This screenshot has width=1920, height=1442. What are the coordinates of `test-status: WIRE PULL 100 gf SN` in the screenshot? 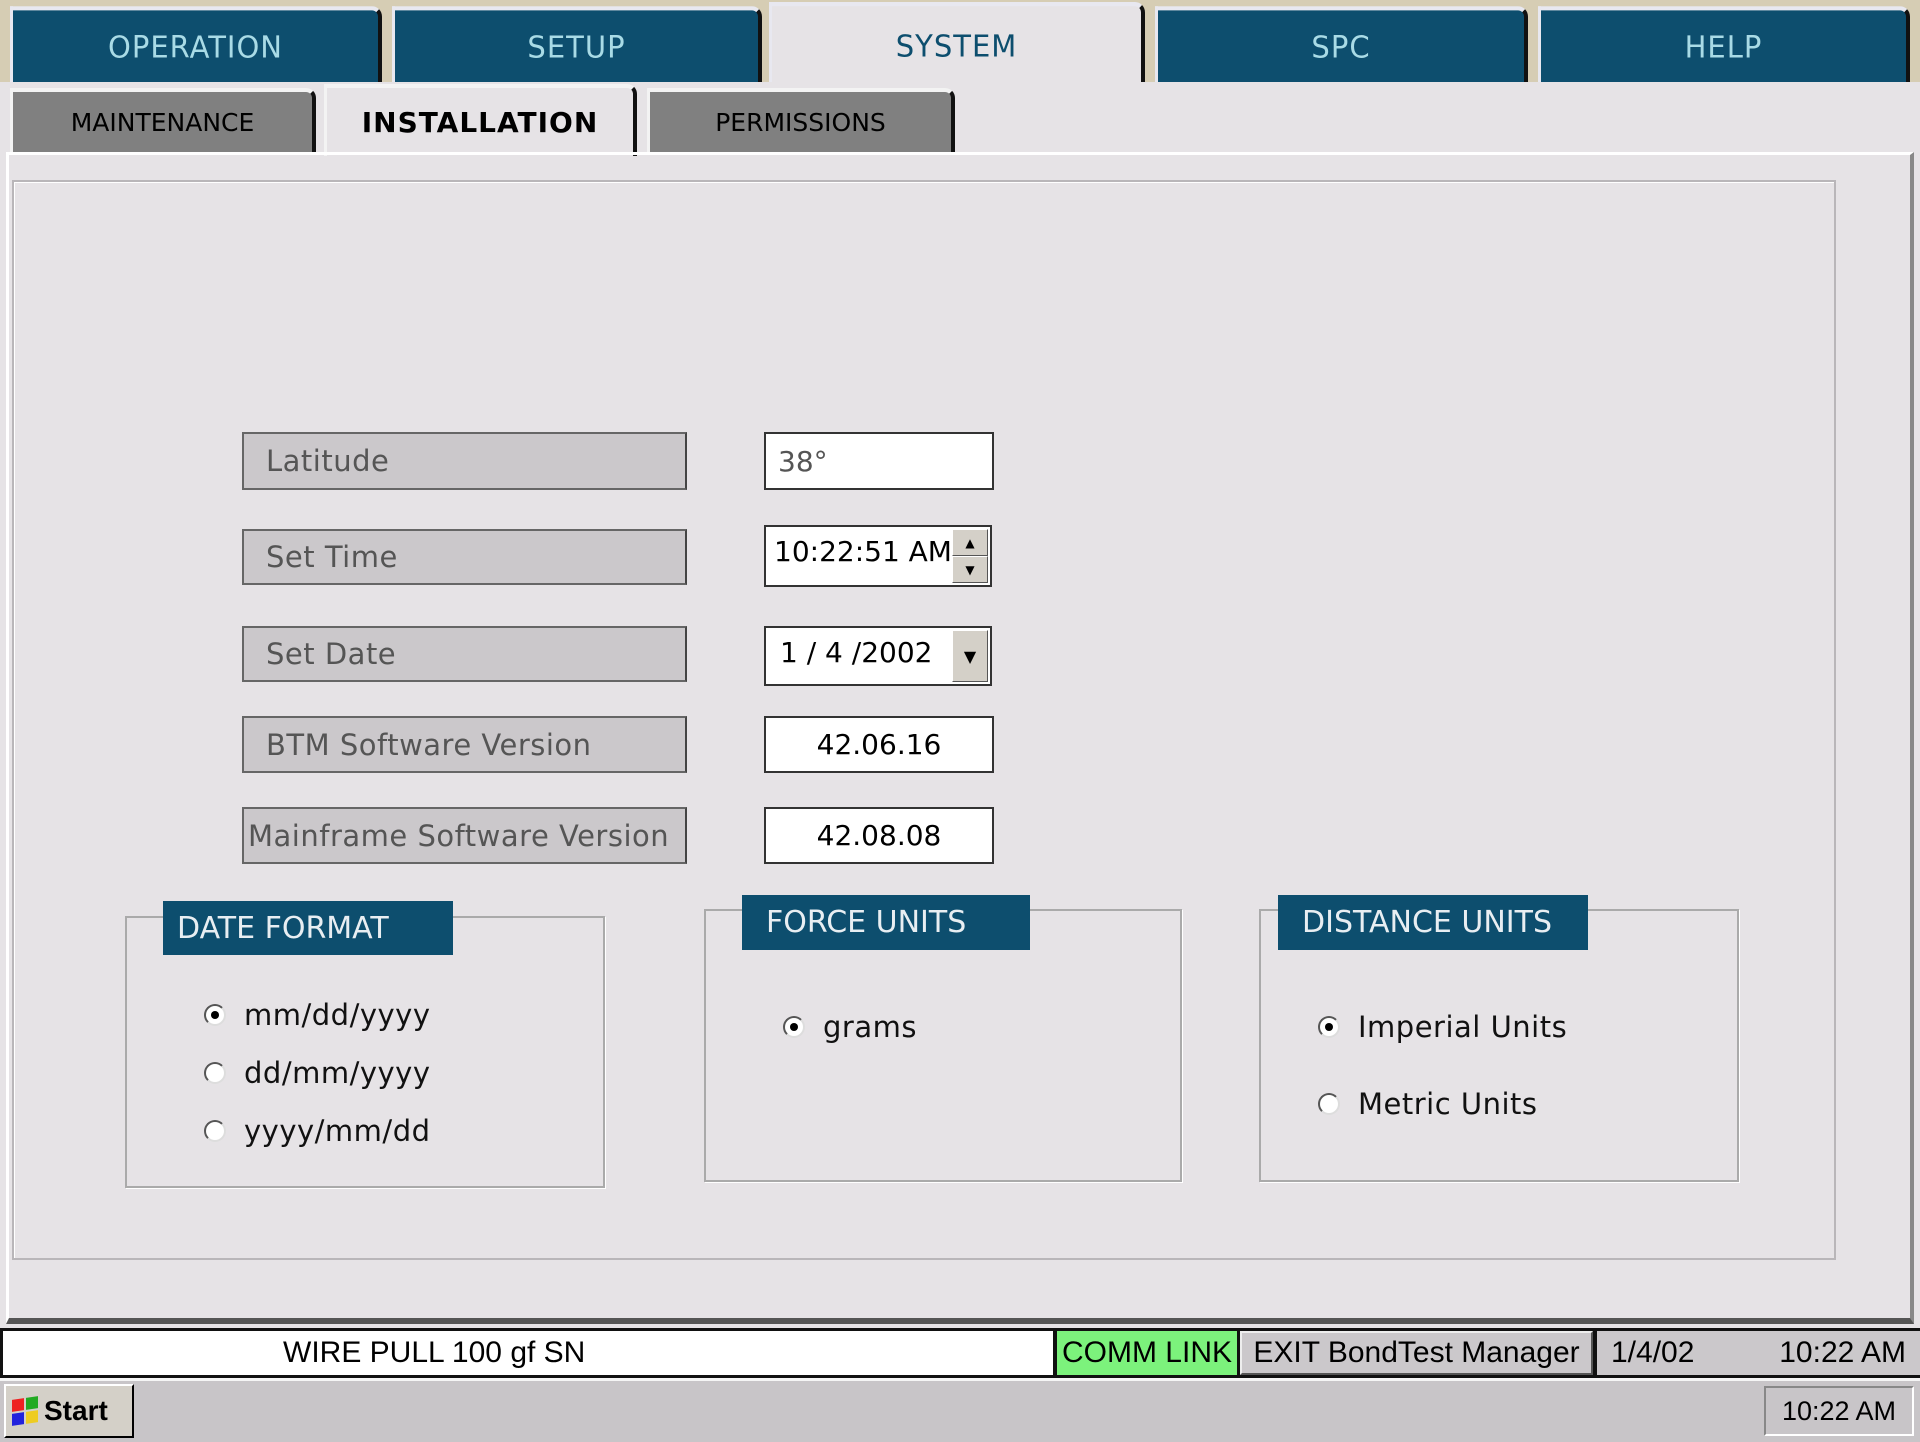 It's located at (528, 1353).